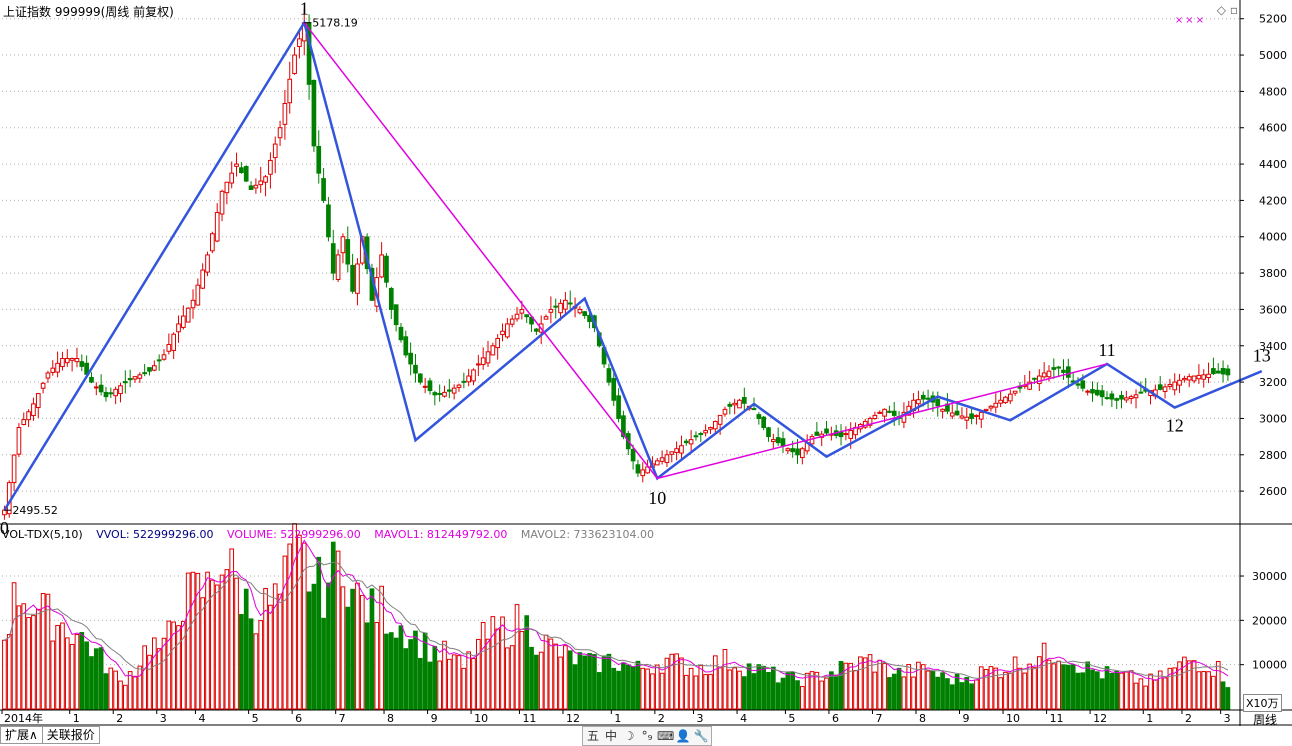 The height and width of the screenshot is (746, 1292). What do you see at coordinates (1149, 718) in the screenshot?
I see `time-tick-label: 1` at bounding box center [1149, 718].